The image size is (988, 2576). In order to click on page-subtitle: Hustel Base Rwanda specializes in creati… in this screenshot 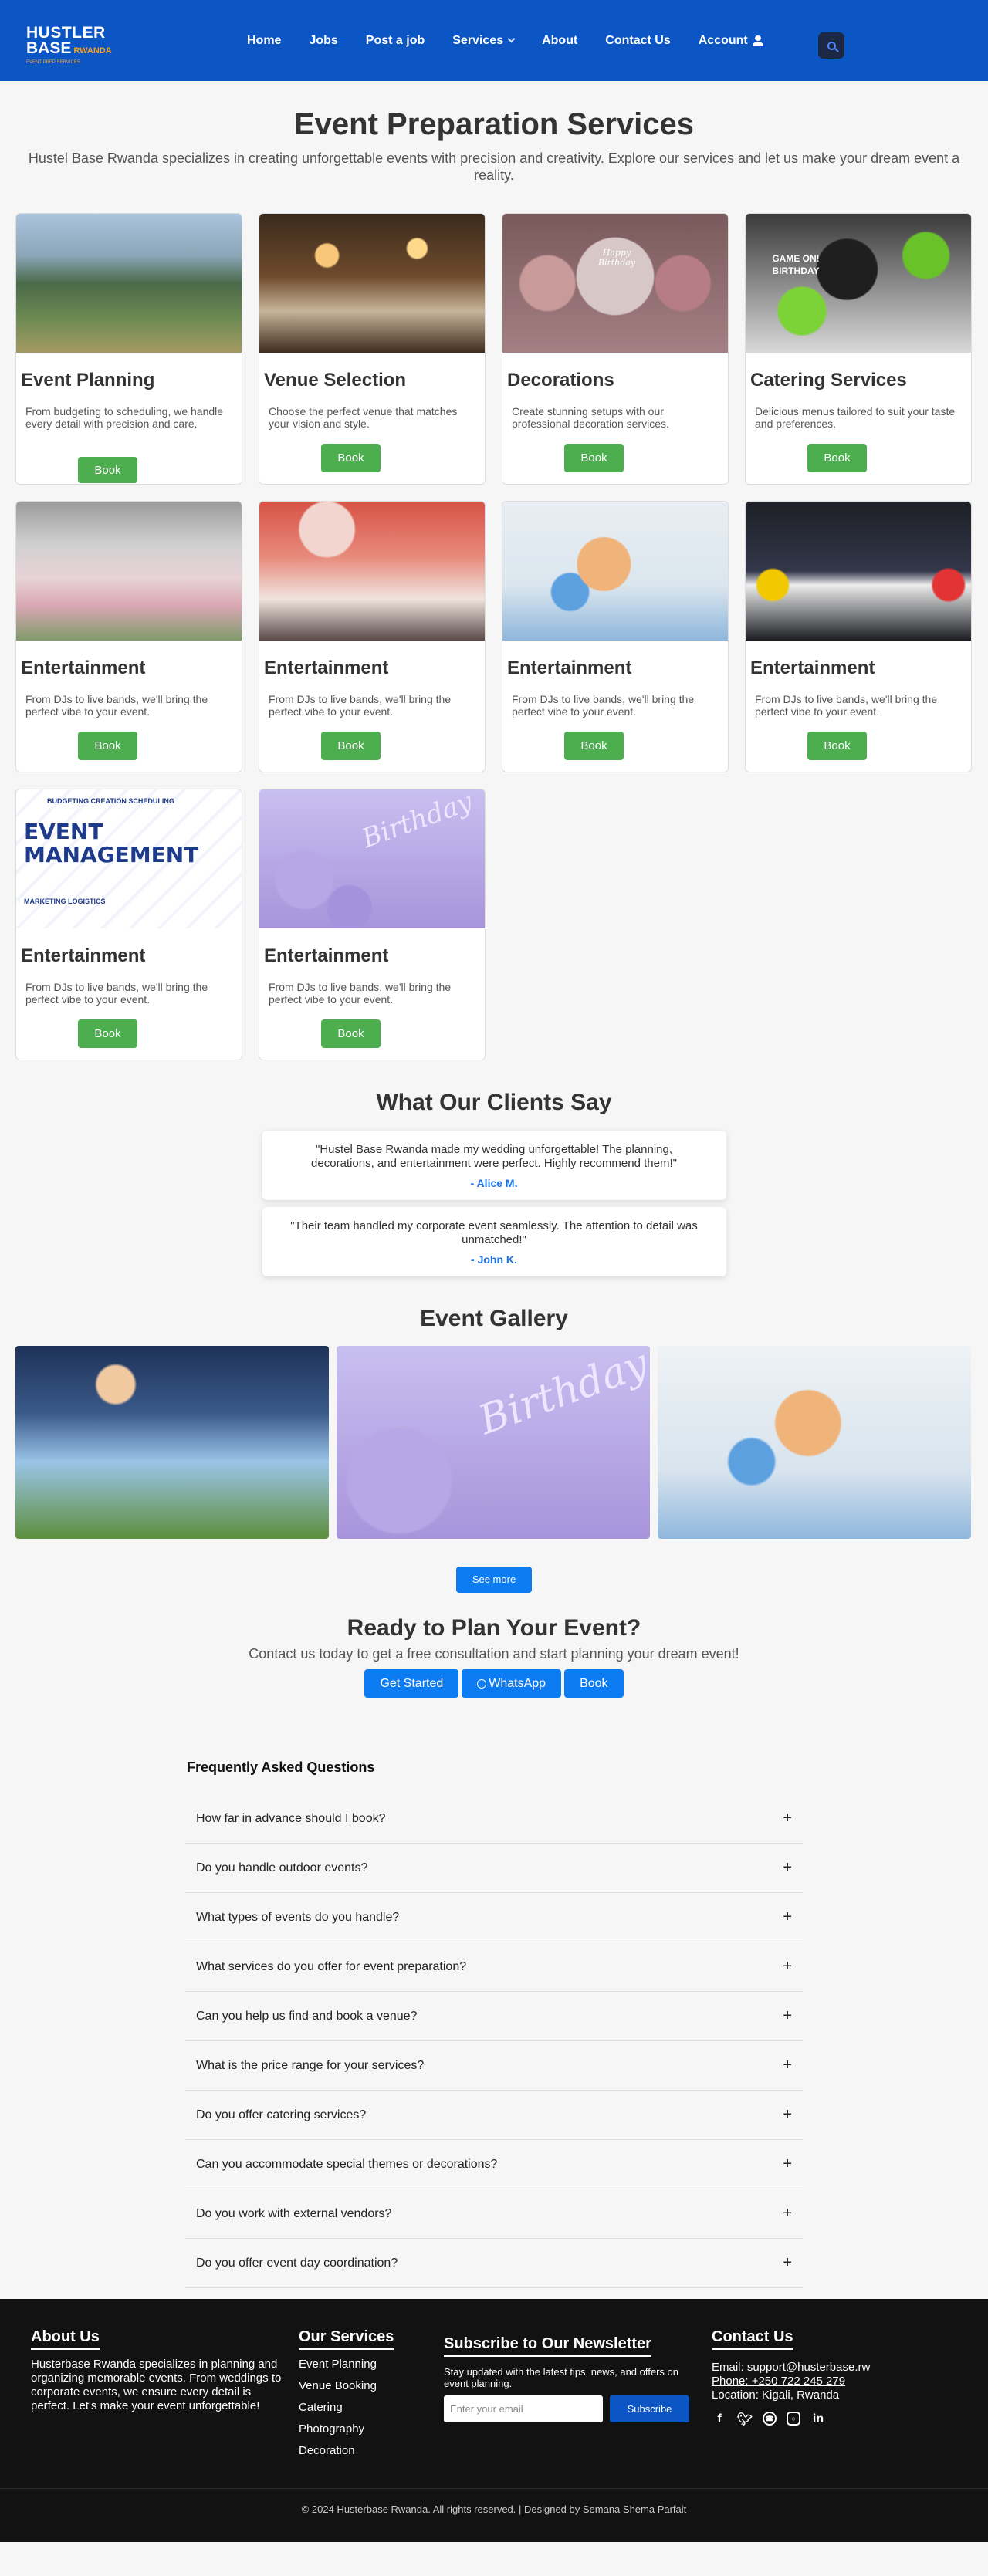, I will do `click(494, 166)`.